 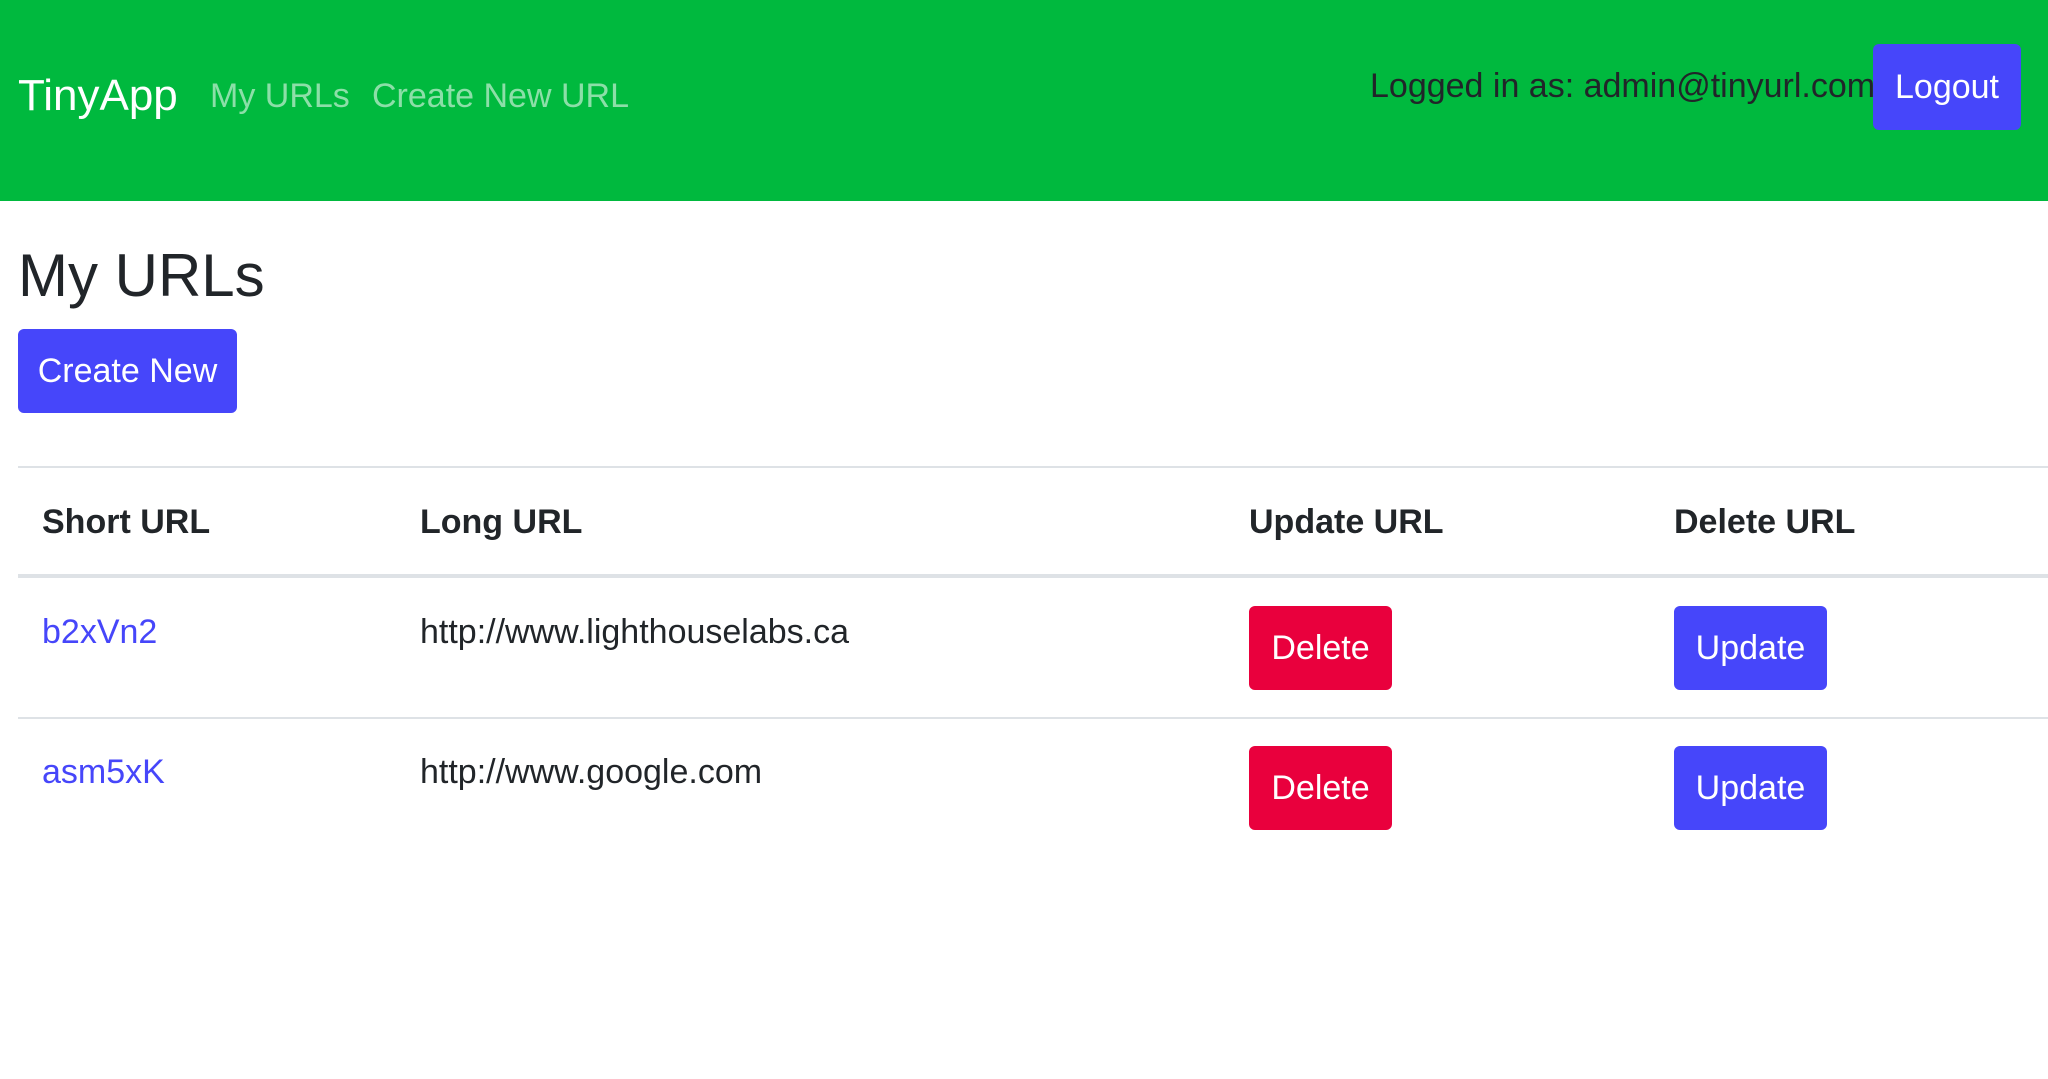 What do you see at coordinates (127, 371) in the screenshot?
I see `create-new-button: Create New` at bounding box center [127, 371].